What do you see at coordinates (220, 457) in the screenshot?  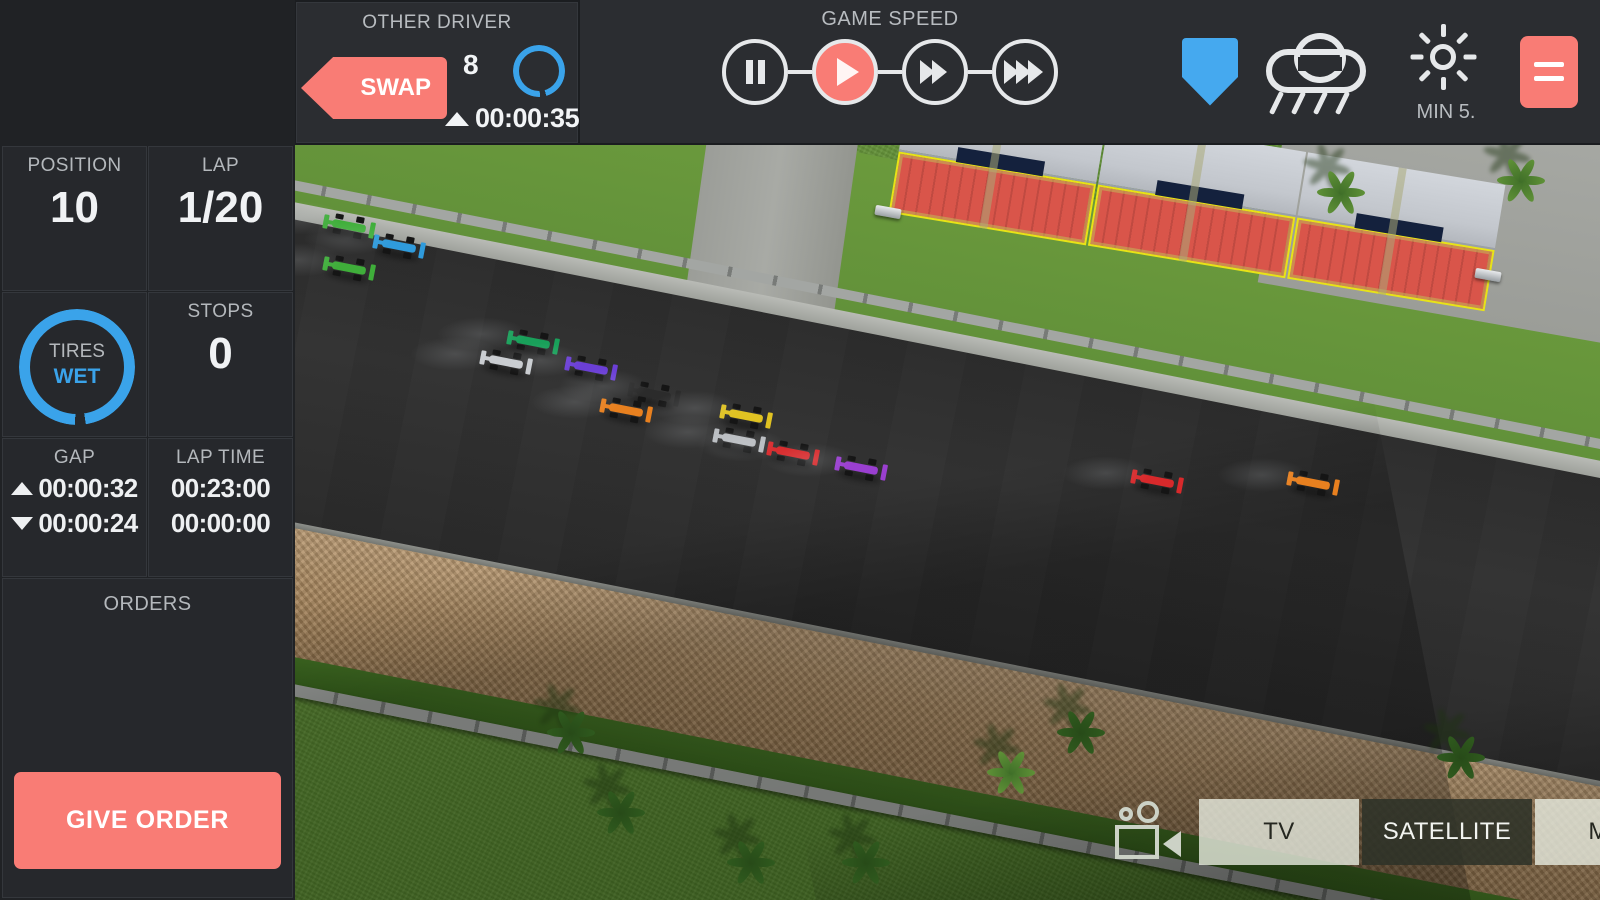 I see `lap-time-label: LAP TIME` at bounding box center [220, 457].